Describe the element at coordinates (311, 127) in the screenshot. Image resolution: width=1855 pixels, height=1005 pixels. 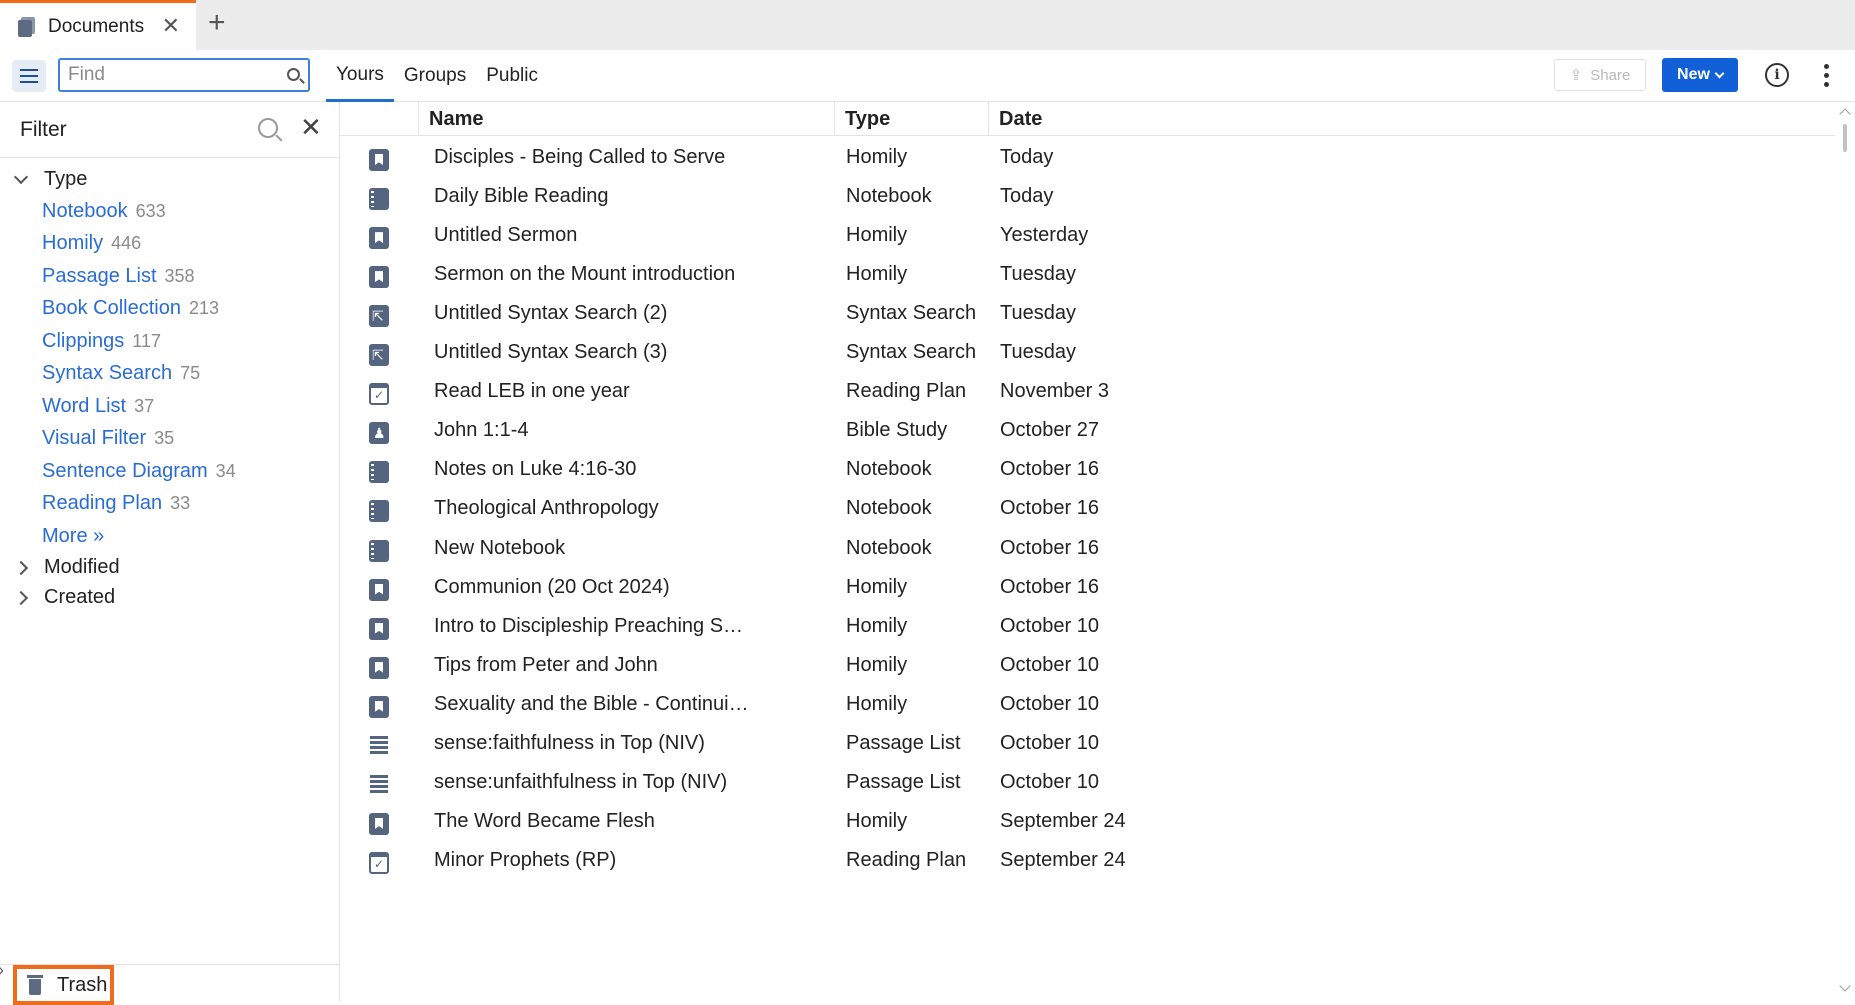
I see `close-filter-icon: ✕` at that location.